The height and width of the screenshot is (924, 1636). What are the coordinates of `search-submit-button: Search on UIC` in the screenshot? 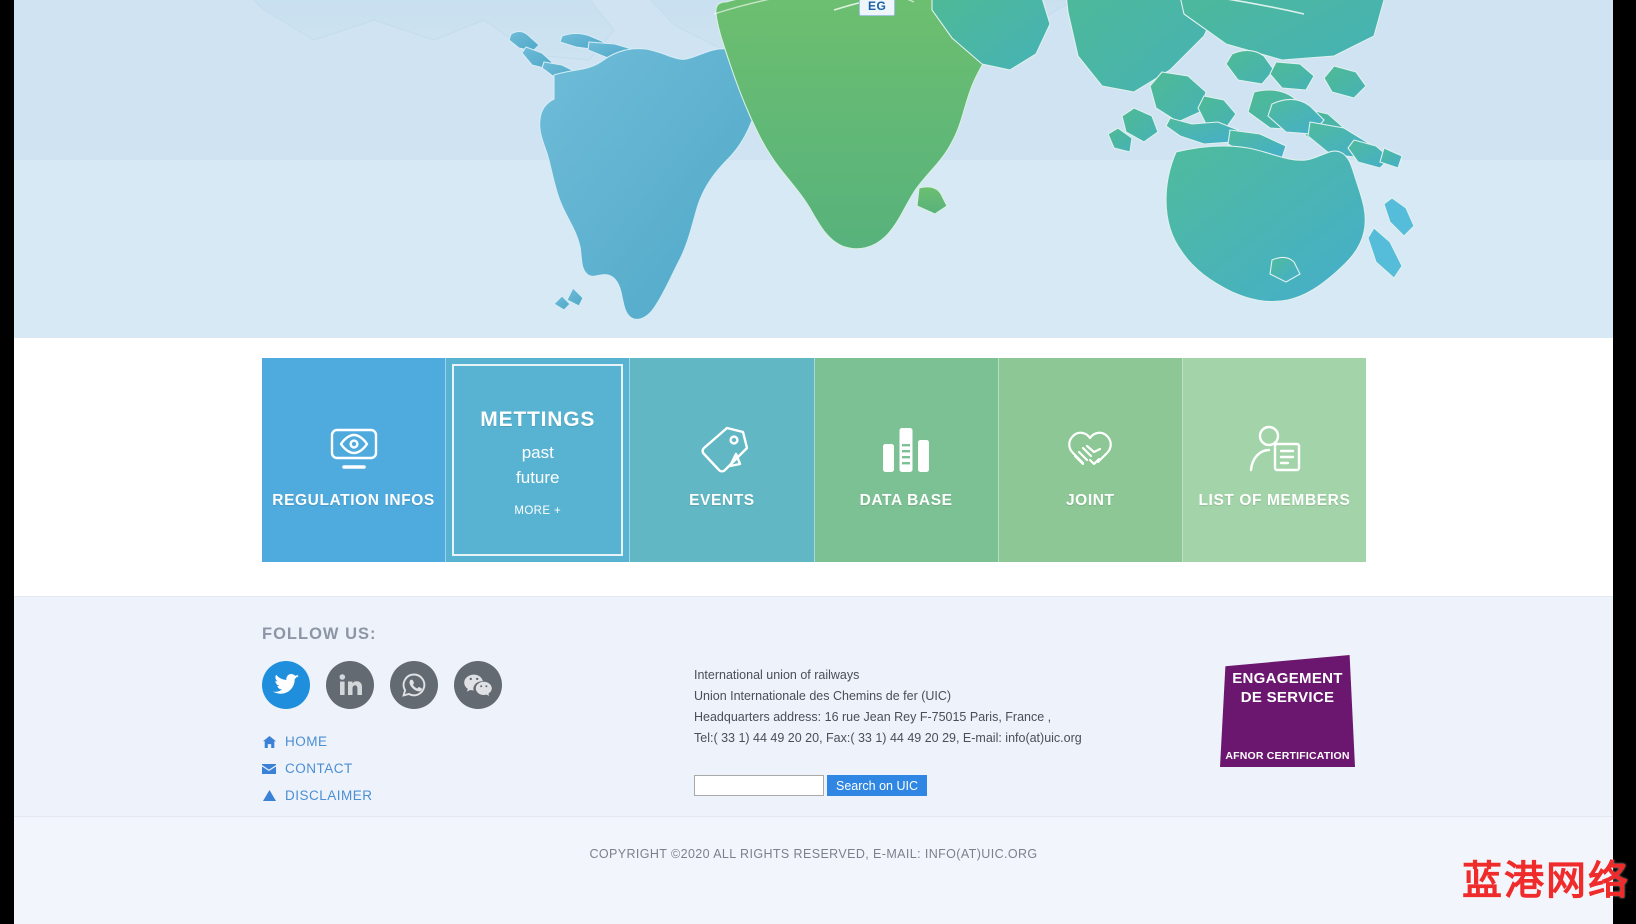 It's located at (877, 785).